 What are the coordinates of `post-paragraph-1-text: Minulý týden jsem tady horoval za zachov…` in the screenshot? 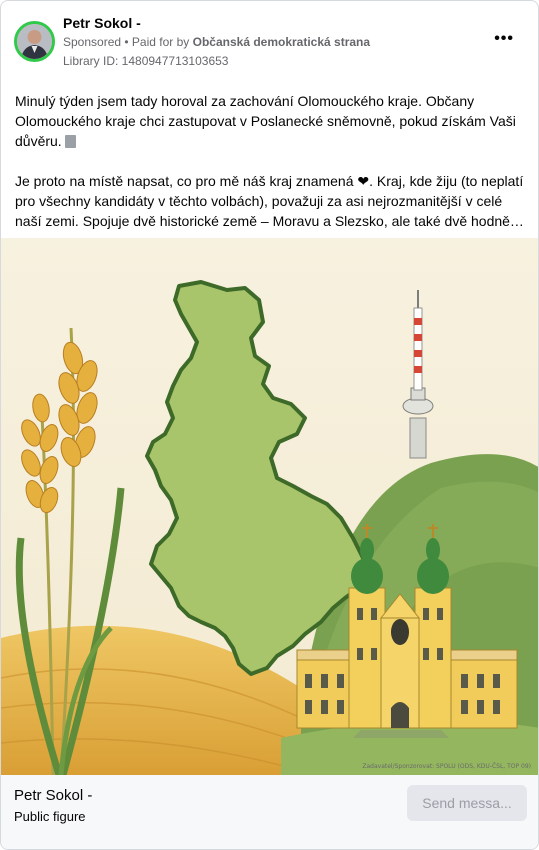 It's located at (265, 121).